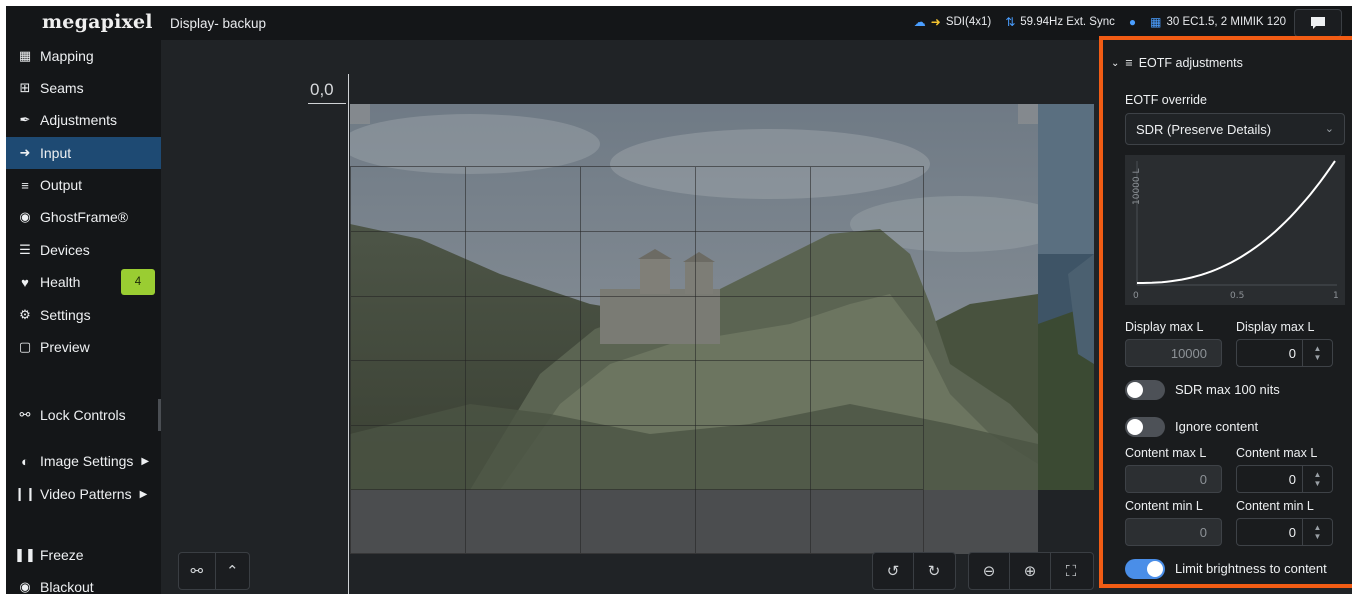 This screenshot has height=594, width=1356. I want to click on chart-x-tick: 1, so click(1336, 296).